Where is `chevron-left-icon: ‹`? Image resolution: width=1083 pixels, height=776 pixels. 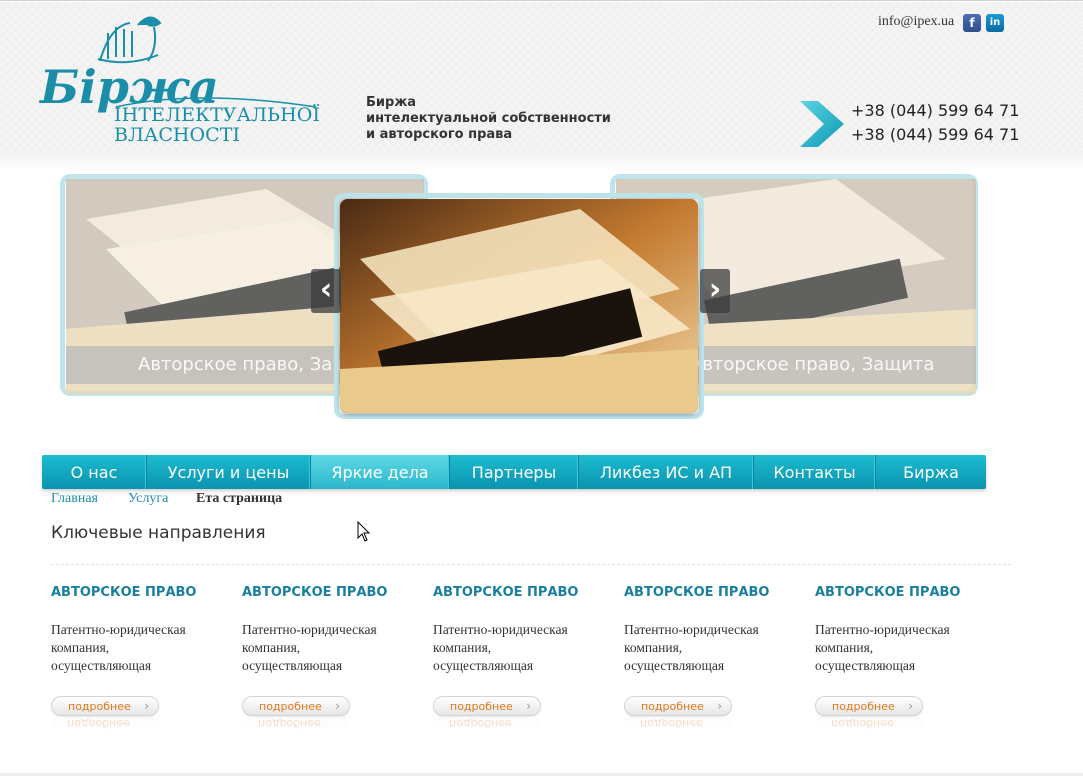
chevron-left-icon: ‹ is located at coordinates (326, 291).